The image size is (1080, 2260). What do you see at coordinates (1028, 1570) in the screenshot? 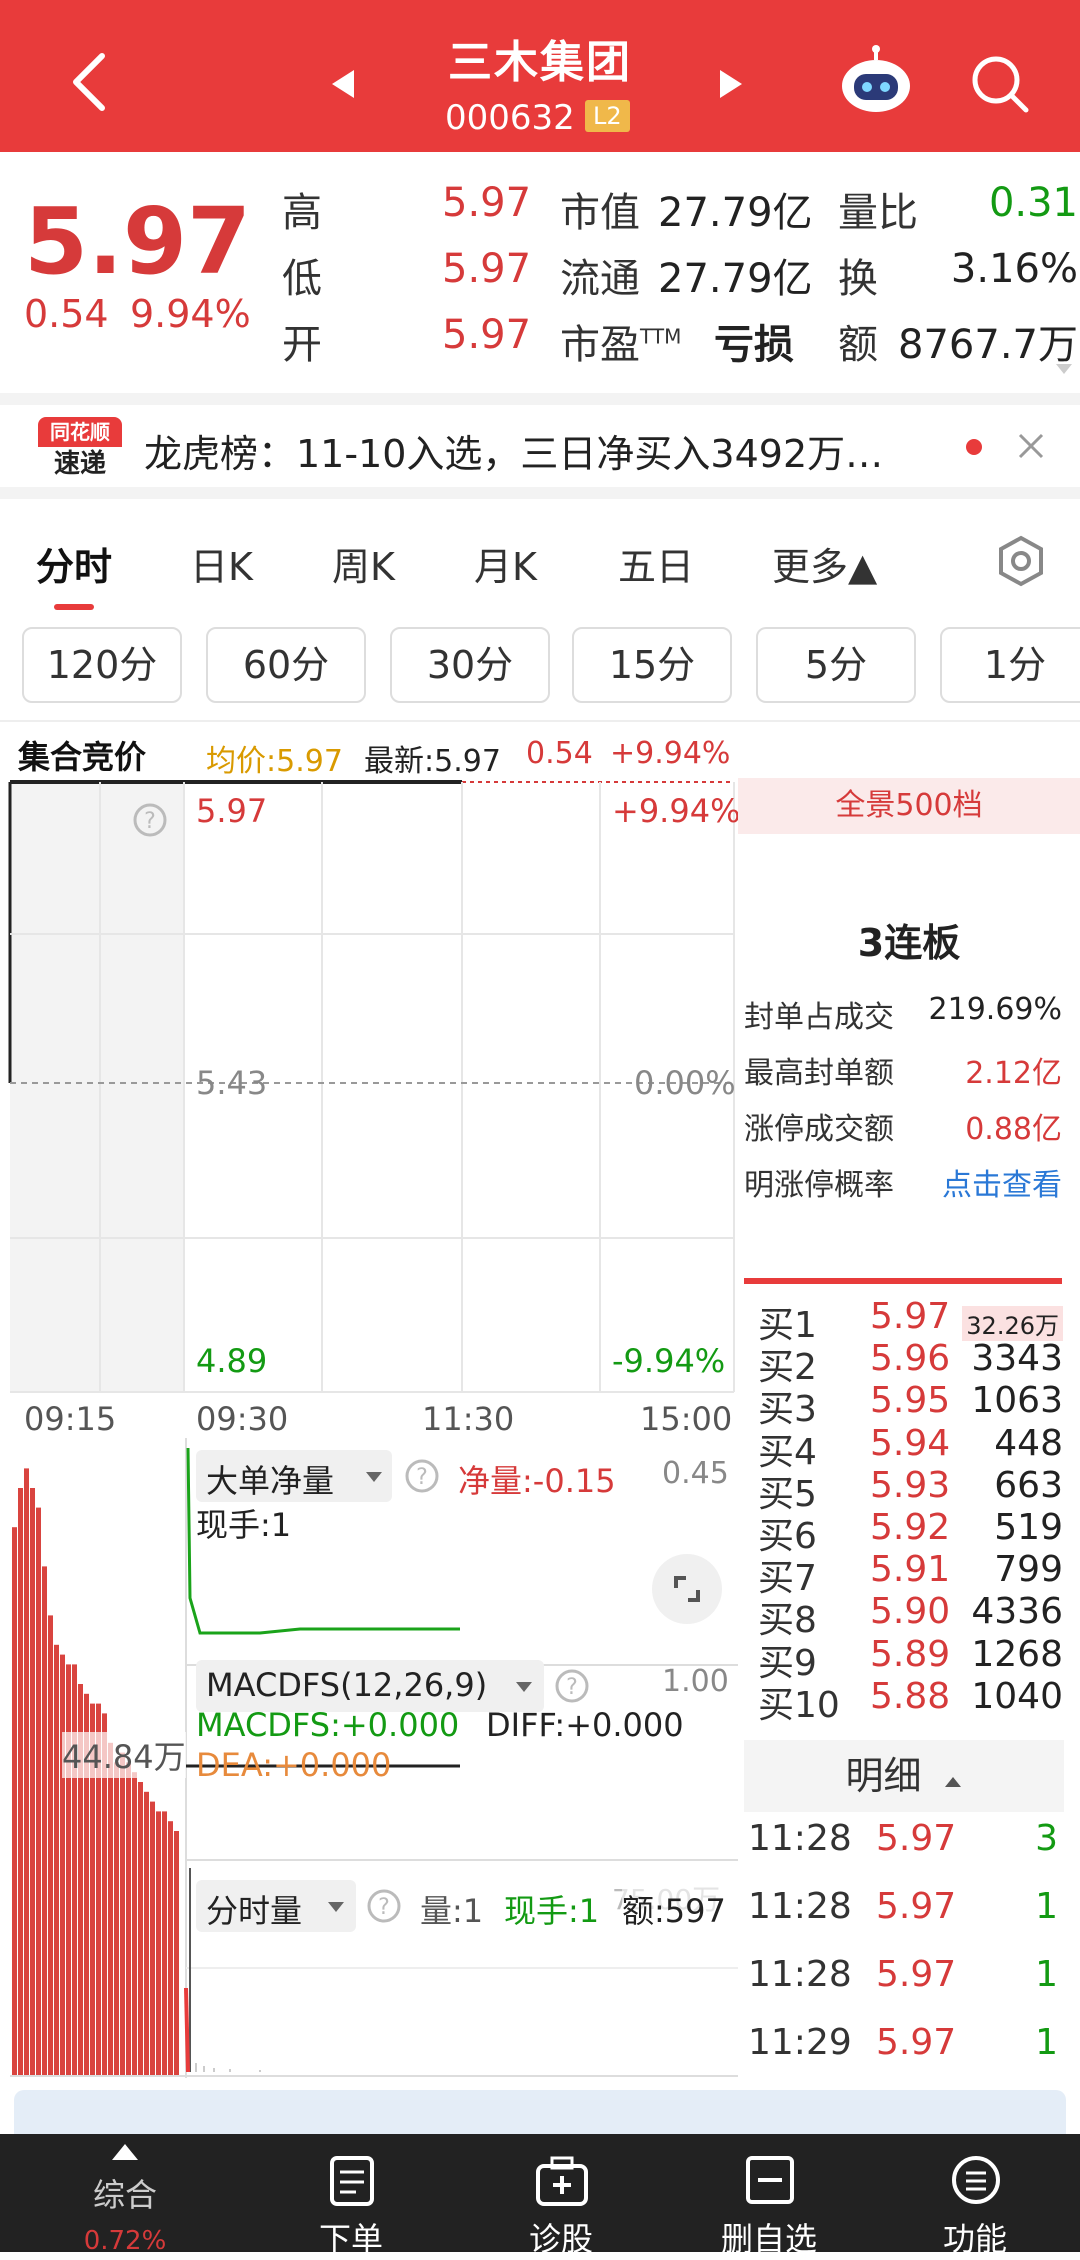
I see `buy-volume: 799` at bounding box center [1028, 1570].